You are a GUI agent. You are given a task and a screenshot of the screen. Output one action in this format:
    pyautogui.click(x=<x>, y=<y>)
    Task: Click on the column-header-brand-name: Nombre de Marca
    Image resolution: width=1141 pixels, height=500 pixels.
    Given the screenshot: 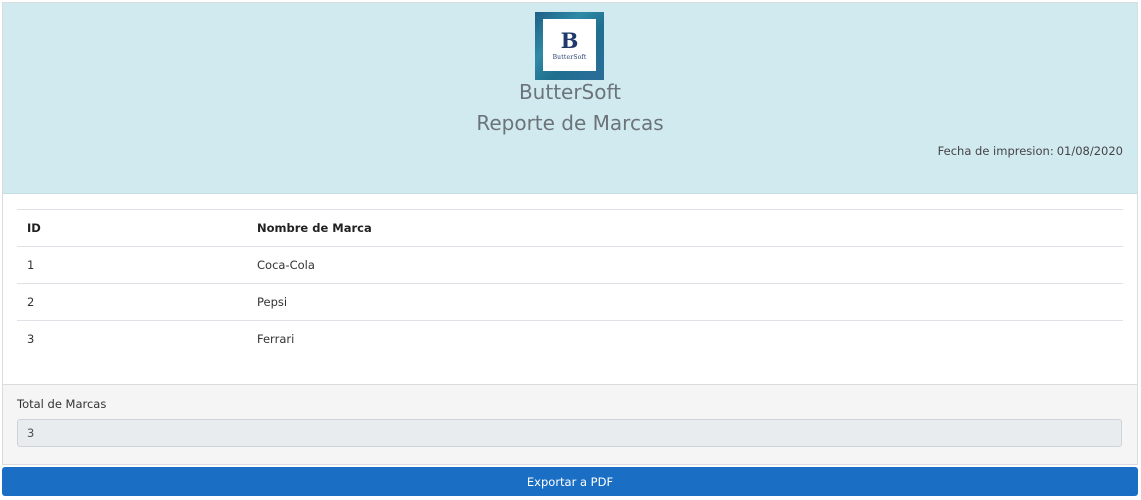 What is the action you would take?
    pyautogui.click(x=685, y=228)
    